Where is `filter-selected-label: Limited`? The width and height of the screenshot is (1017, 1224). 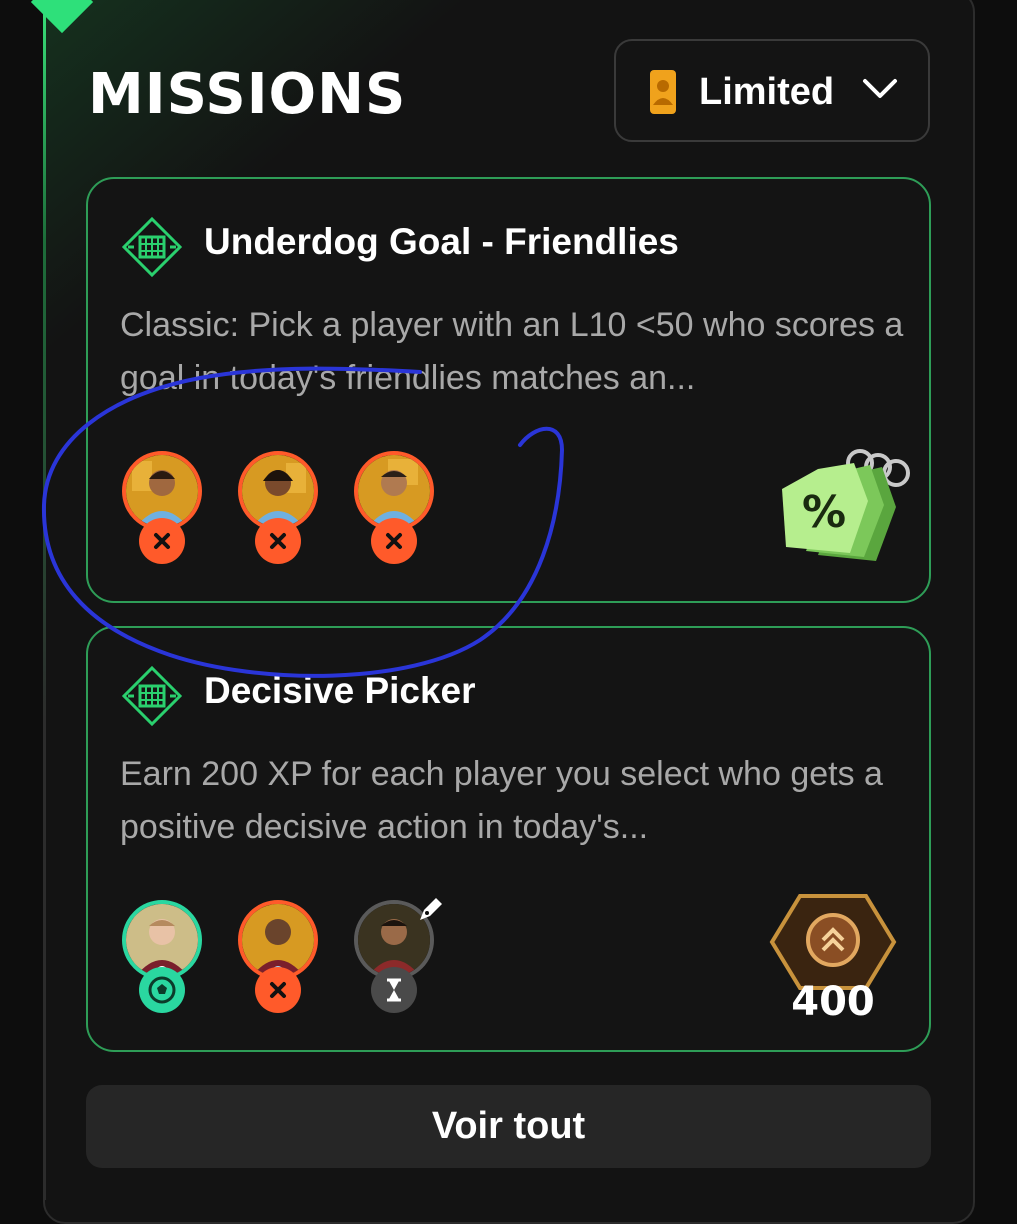
filter-selected-label: Limited is located at coordinates (767, 92).